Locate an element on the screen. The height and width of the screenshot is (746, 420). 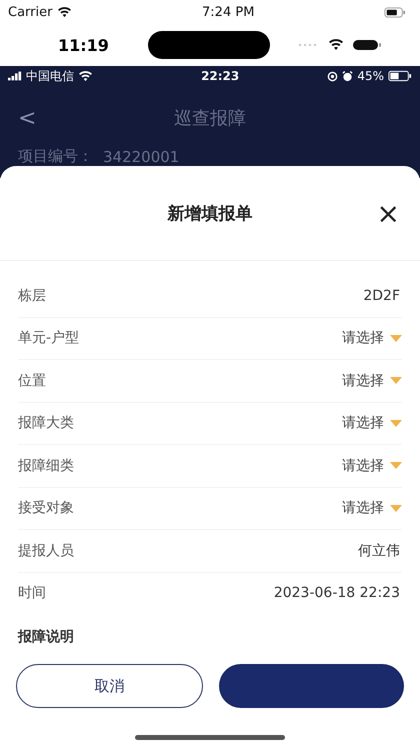
sheet-title: 新增填报单 is located at coordinates (210, 213).